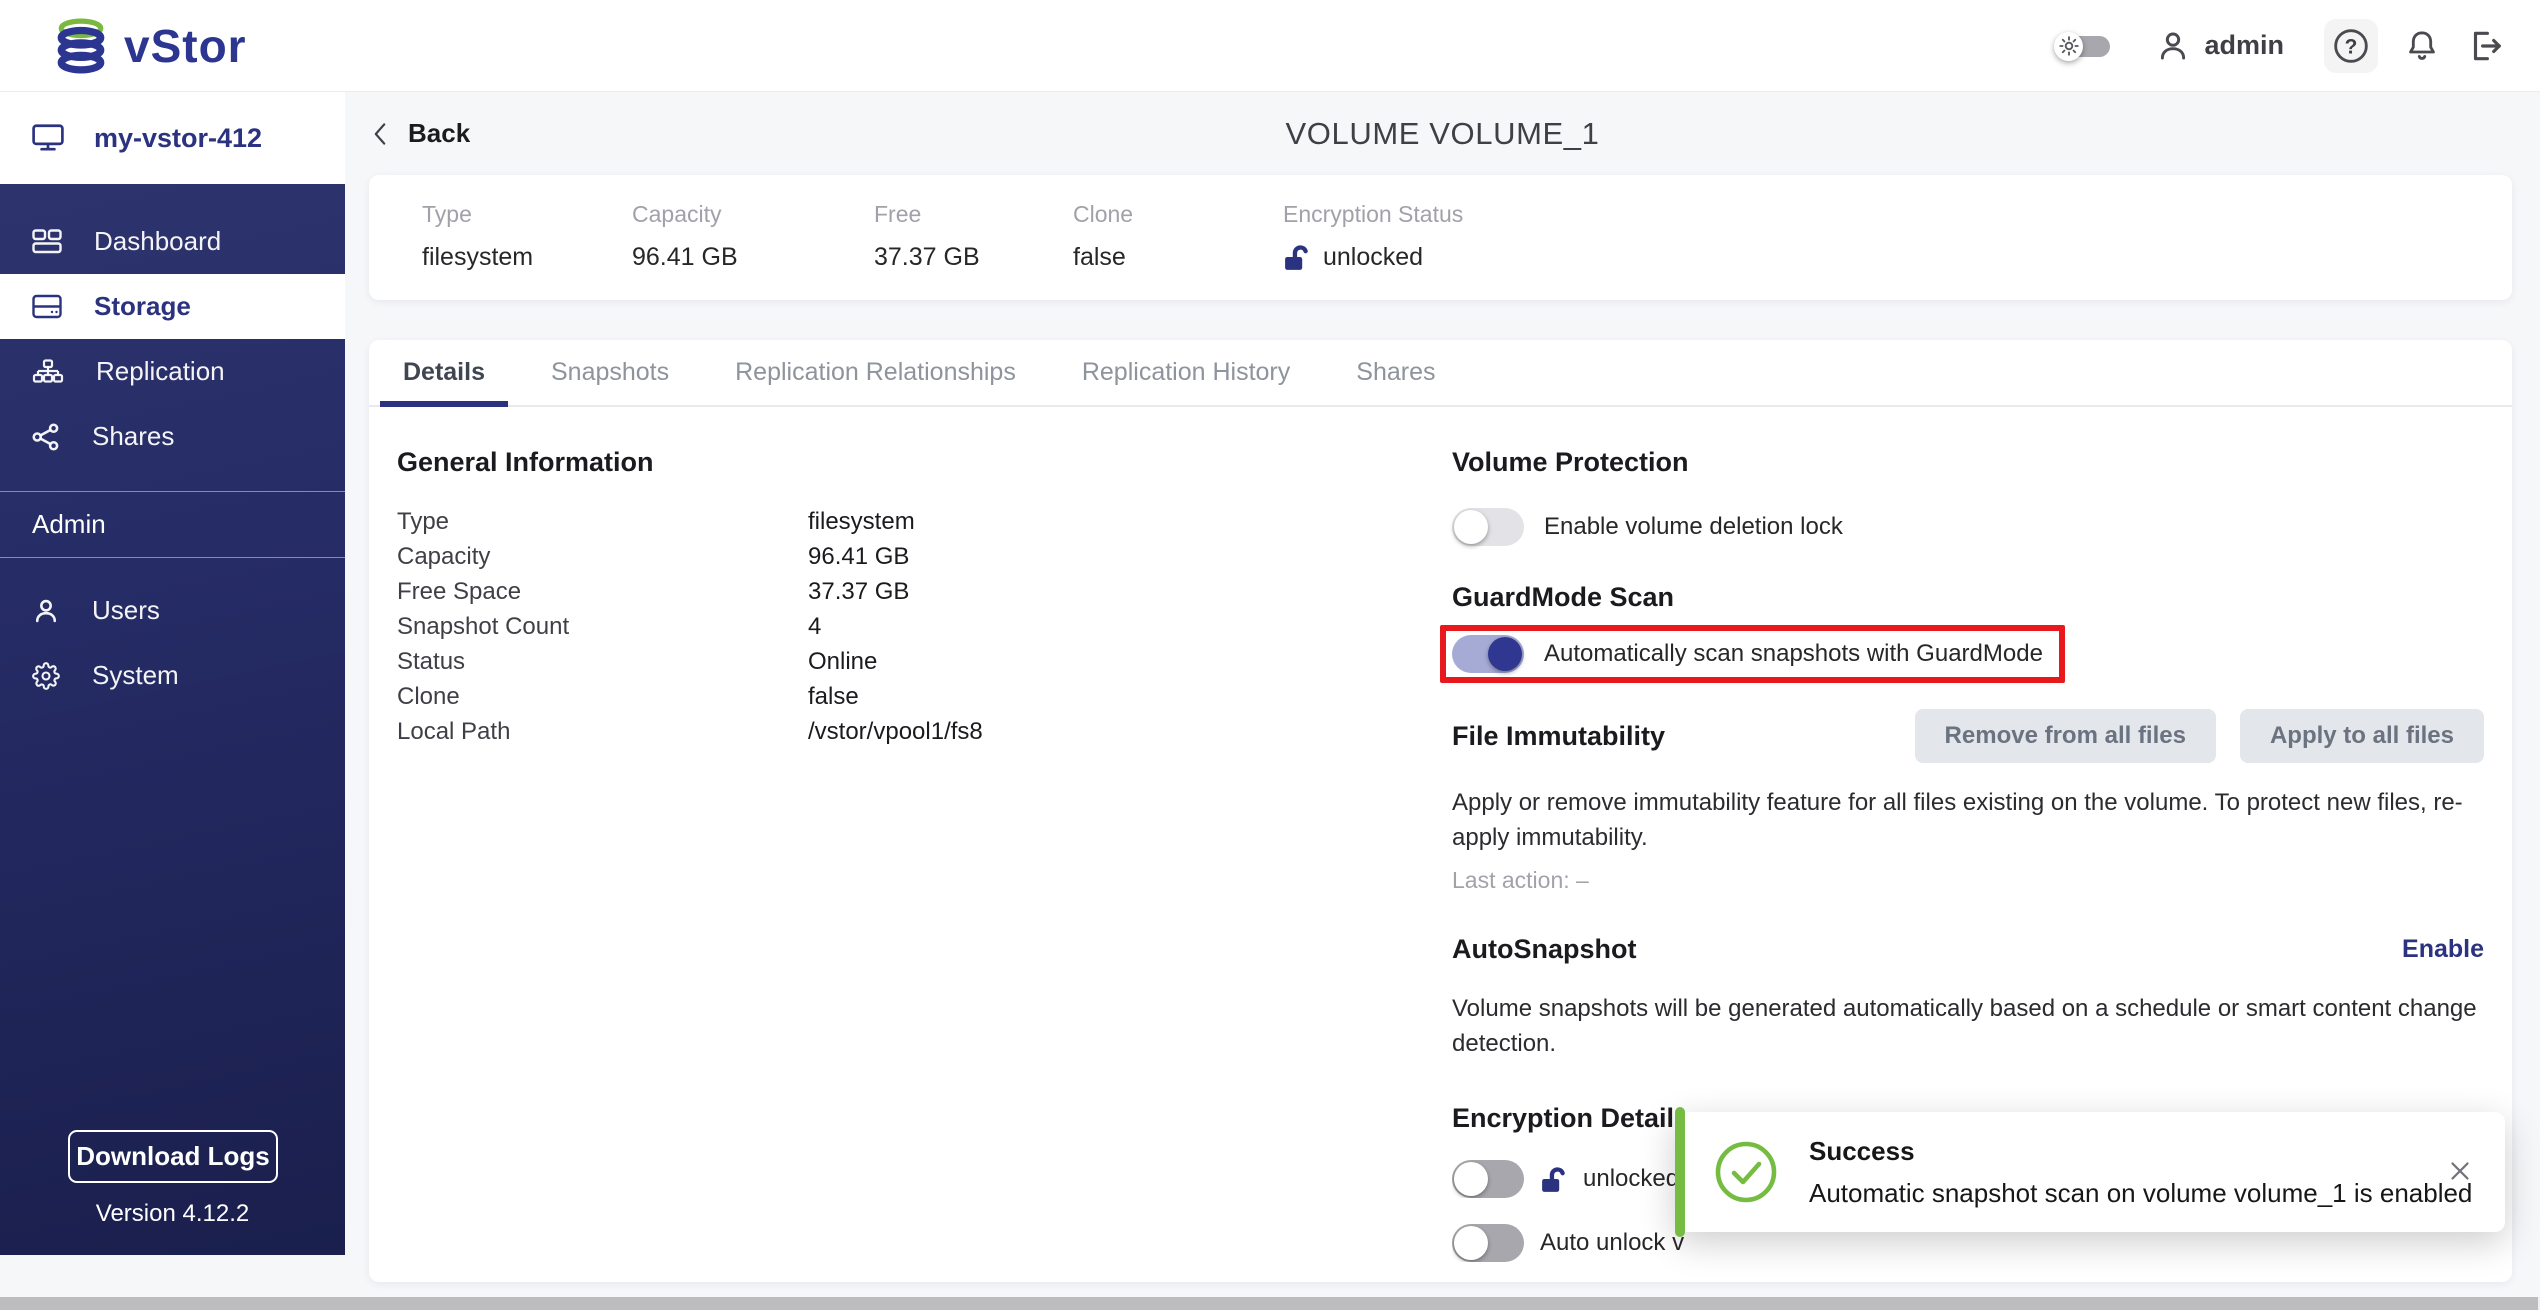 Image resolution: width=2540 pixels, height=1310 pixels. I want to click on sidebar-item-label: System, so click(135, 675).